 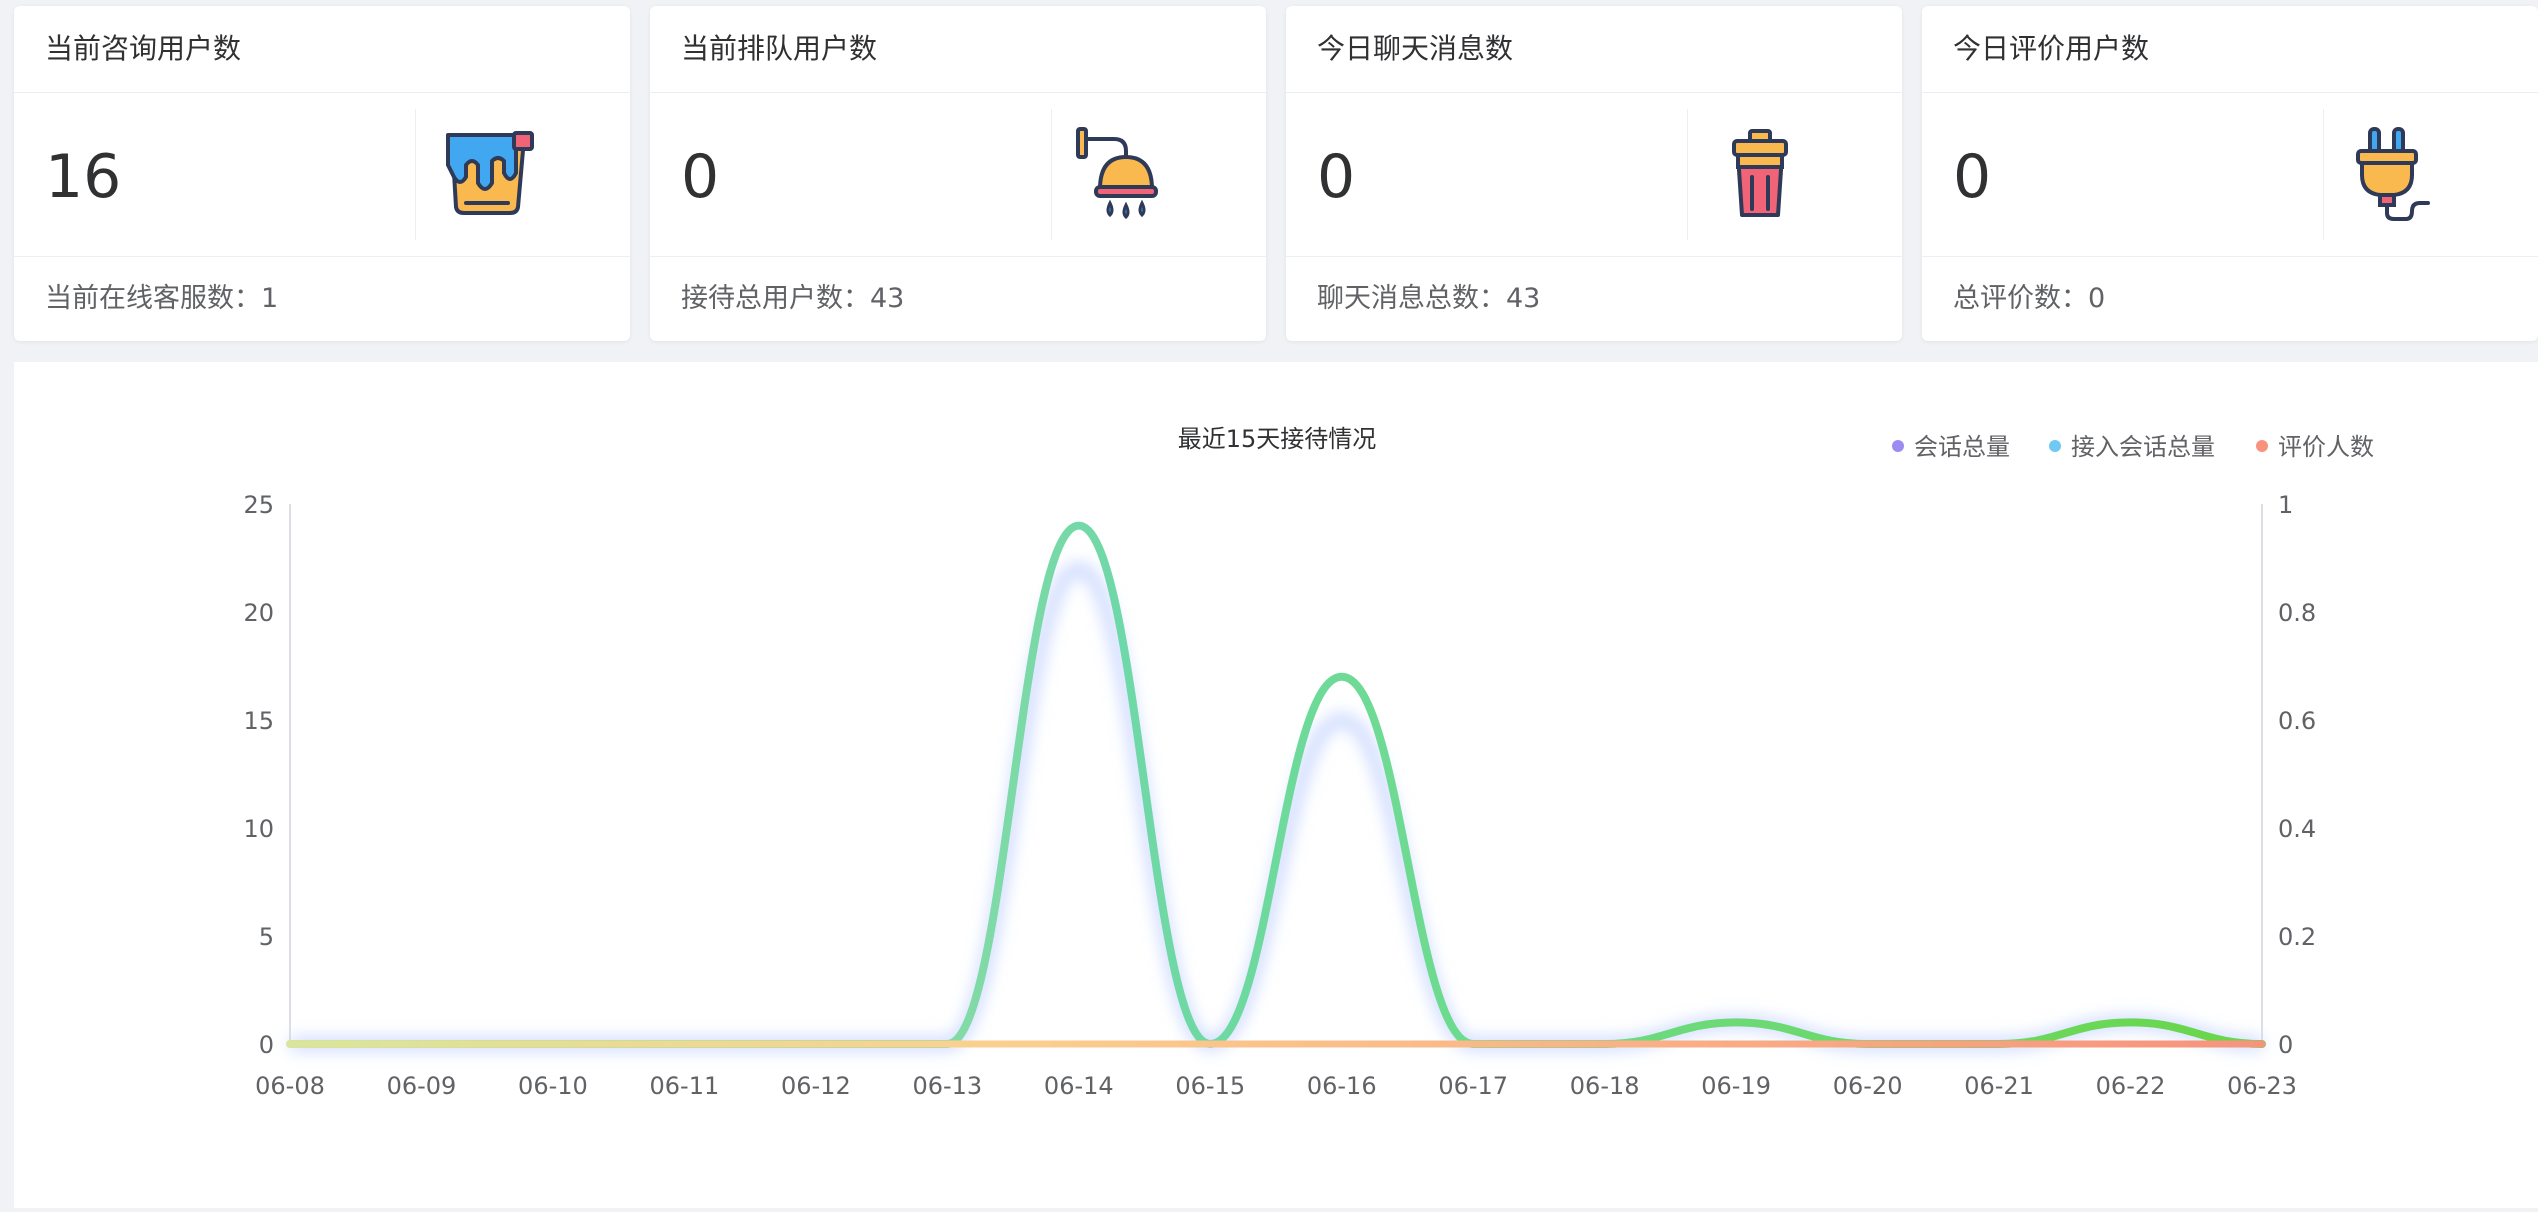 I want to click on x-tick-label: 06-15, so click(x=1210, y=1086).